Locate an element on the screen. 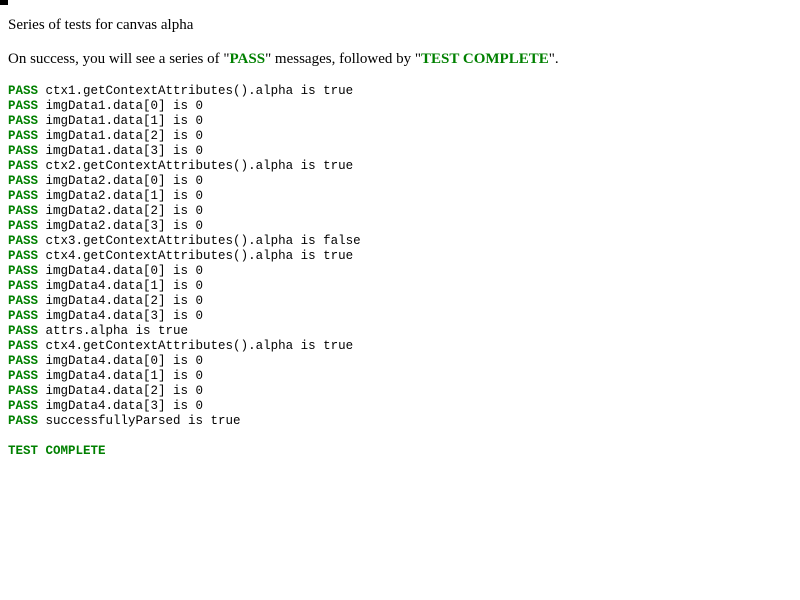  log-line: PASS imgData2.data[1] is 0 is located at coordinates (398, 196).